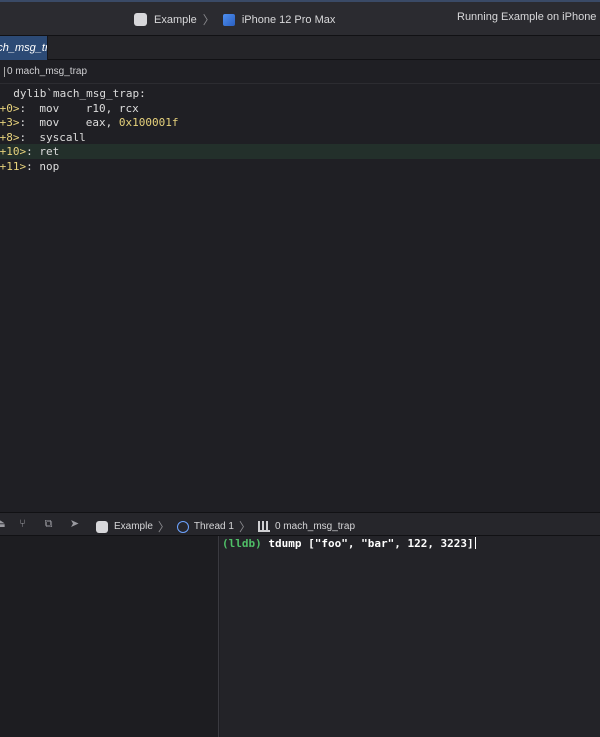 The image size is (600, 737). I want to click on code-text: : ret, so click(43, 151).